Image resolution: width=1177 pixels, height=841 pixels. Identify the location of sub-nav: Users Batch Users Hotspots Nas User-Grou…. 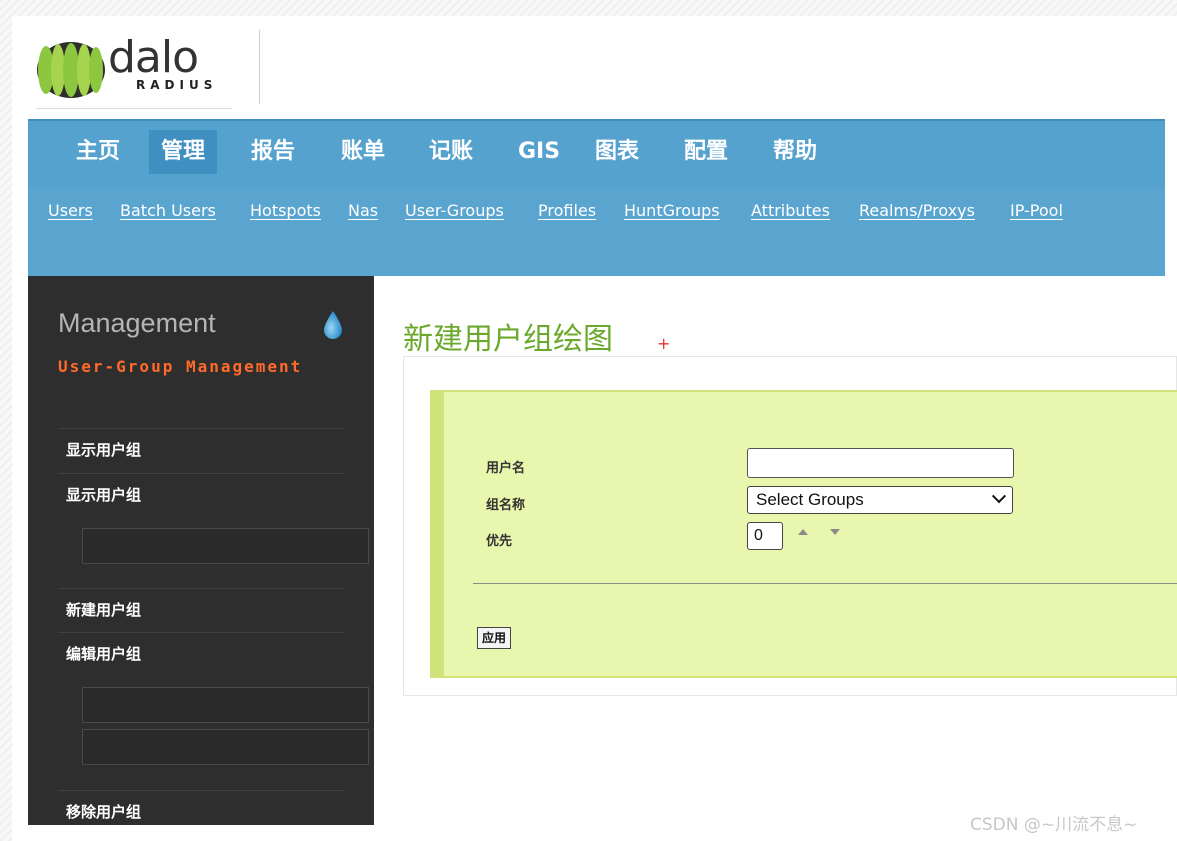
(596, 231).